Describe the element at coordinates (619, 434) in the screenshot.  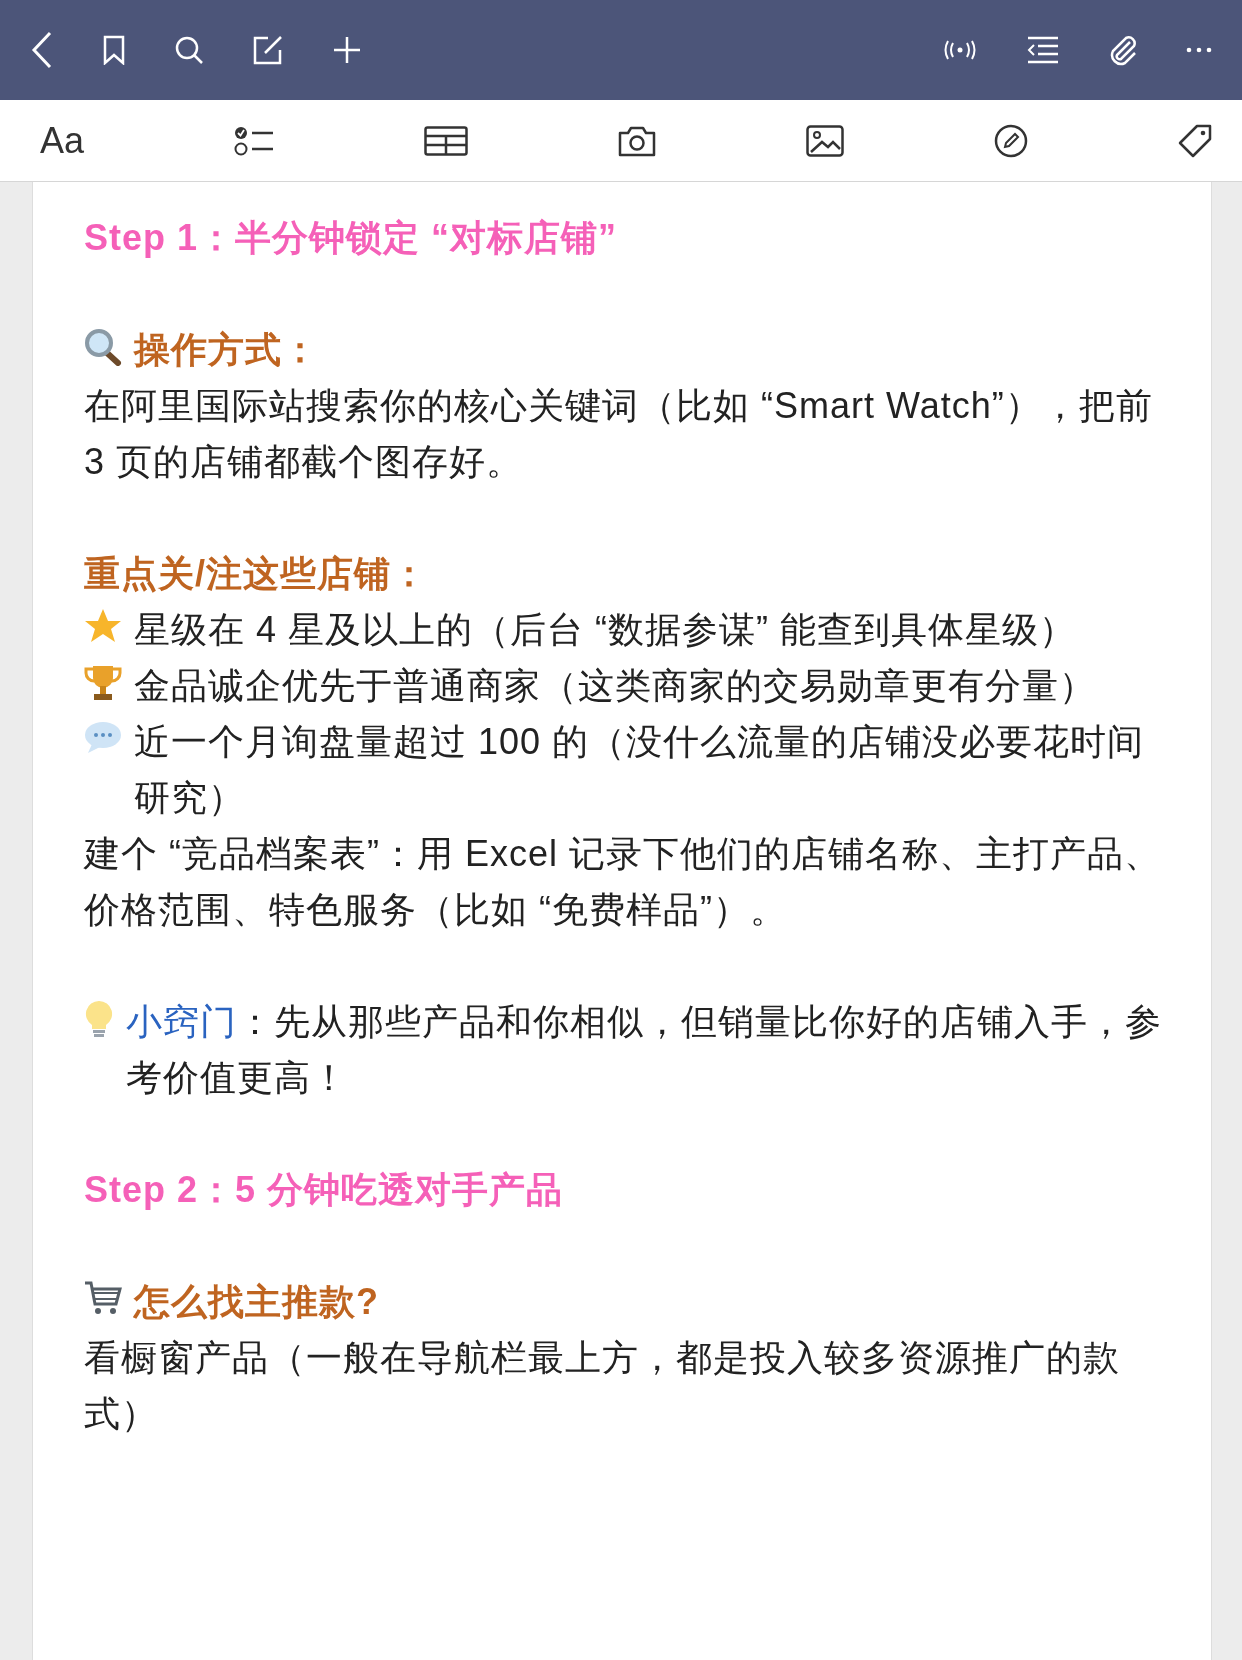
I see `paragraph: 在阿里国际站搜索你的核心关键词（比如 “Smart Watch”），把前 3 页的店铺都截个图存好。` at that location.